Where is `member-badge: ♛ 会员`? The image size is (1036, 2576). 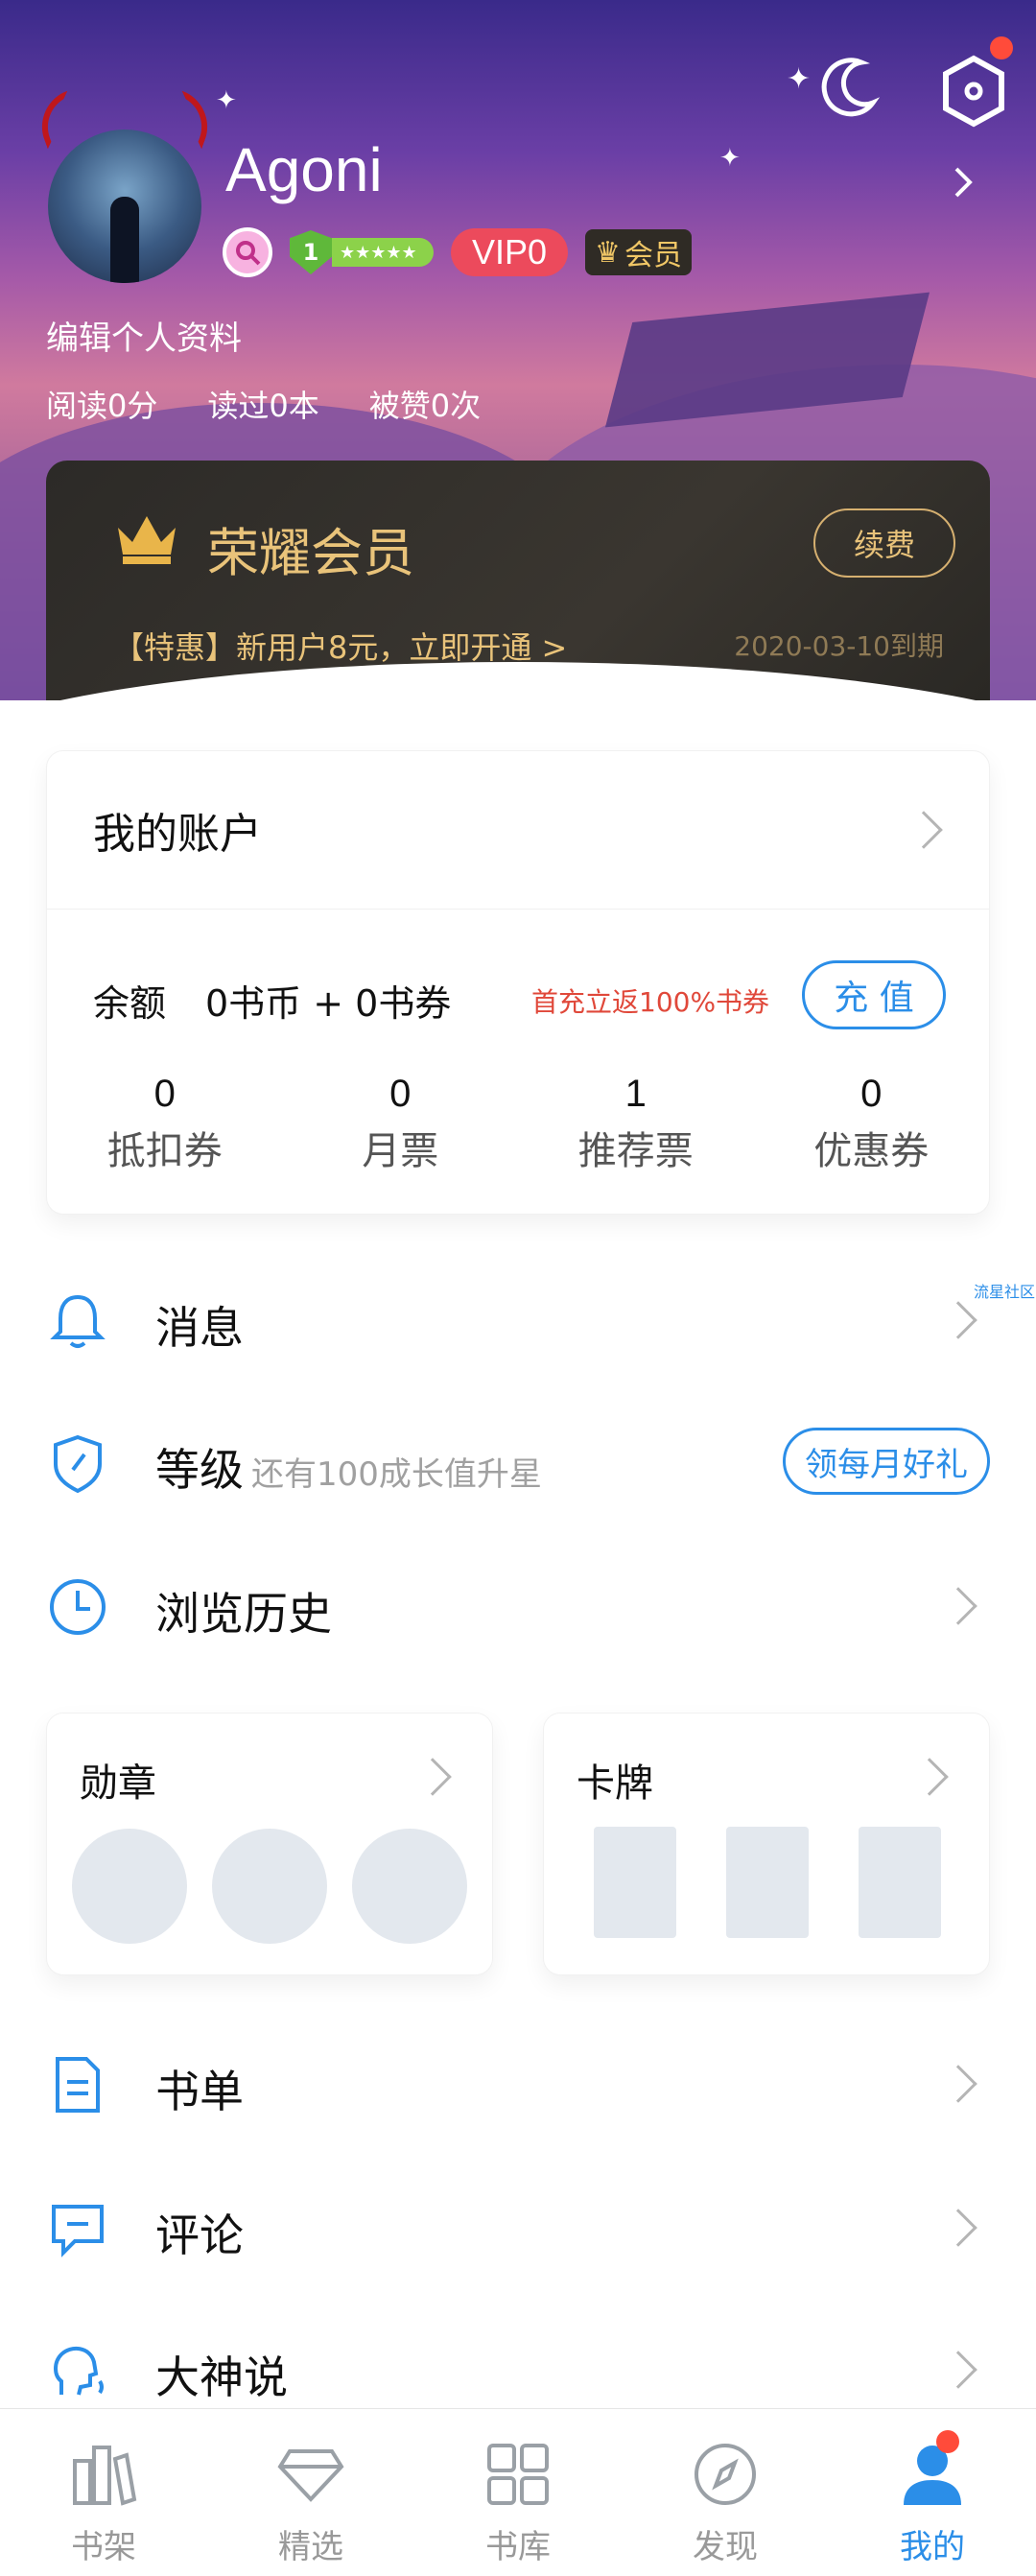
member-badge: ♛ 会员 is located at coordinates (638, 252).